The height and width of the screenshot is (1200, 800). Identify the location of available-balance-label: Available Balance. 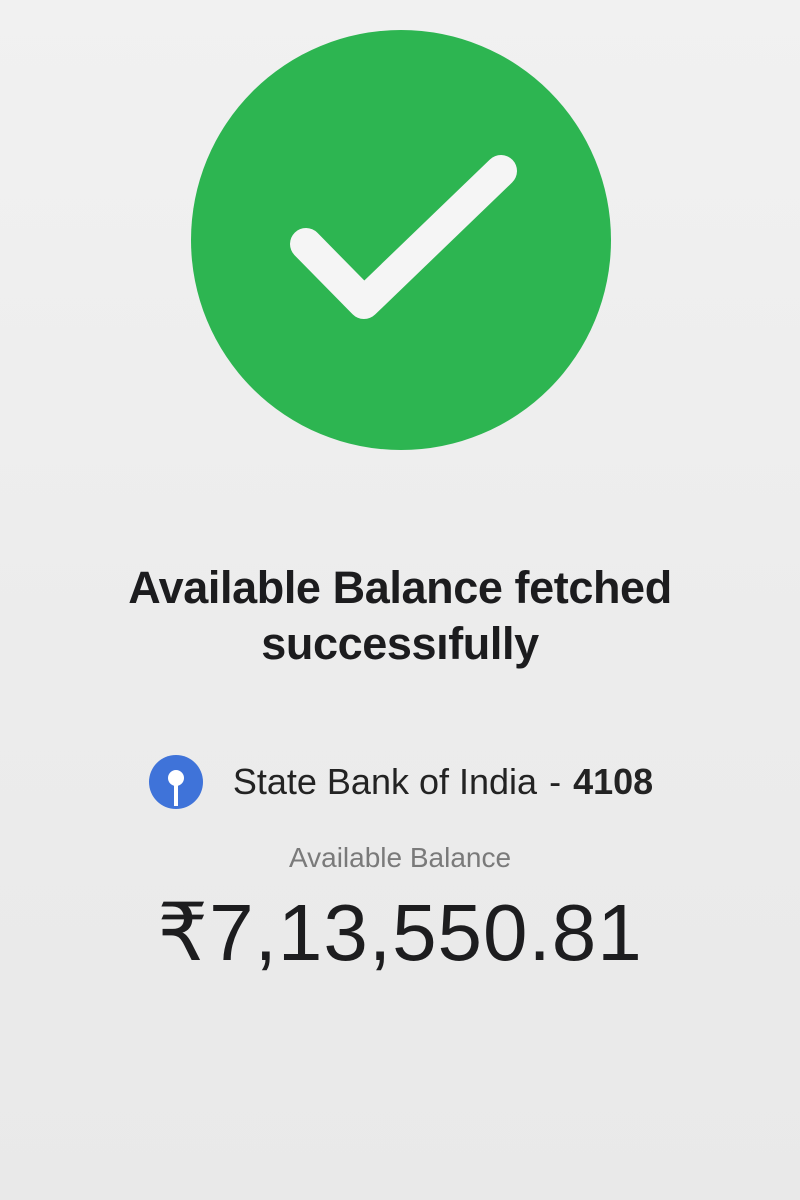
(400, 857).